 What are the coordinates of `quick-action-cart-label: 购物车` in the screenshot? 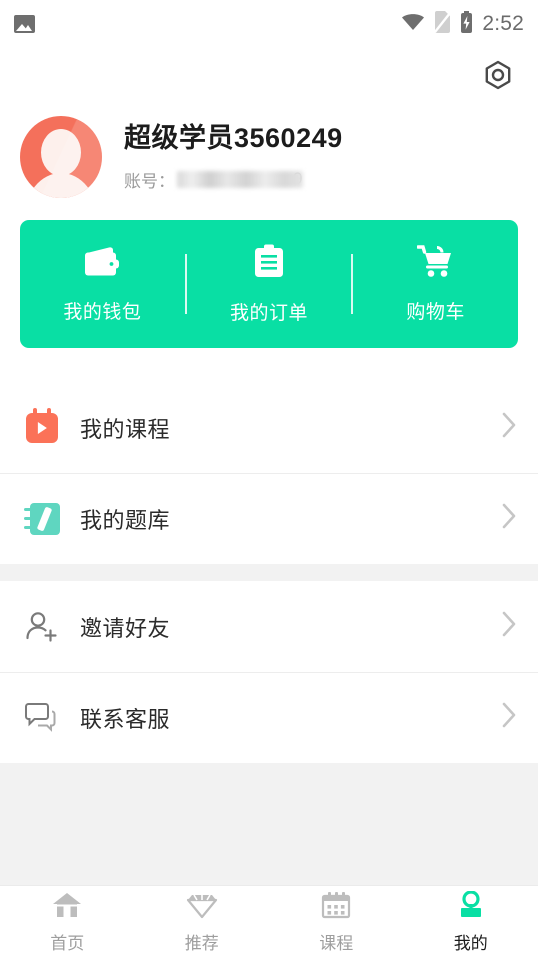 It's located at (435, 312).